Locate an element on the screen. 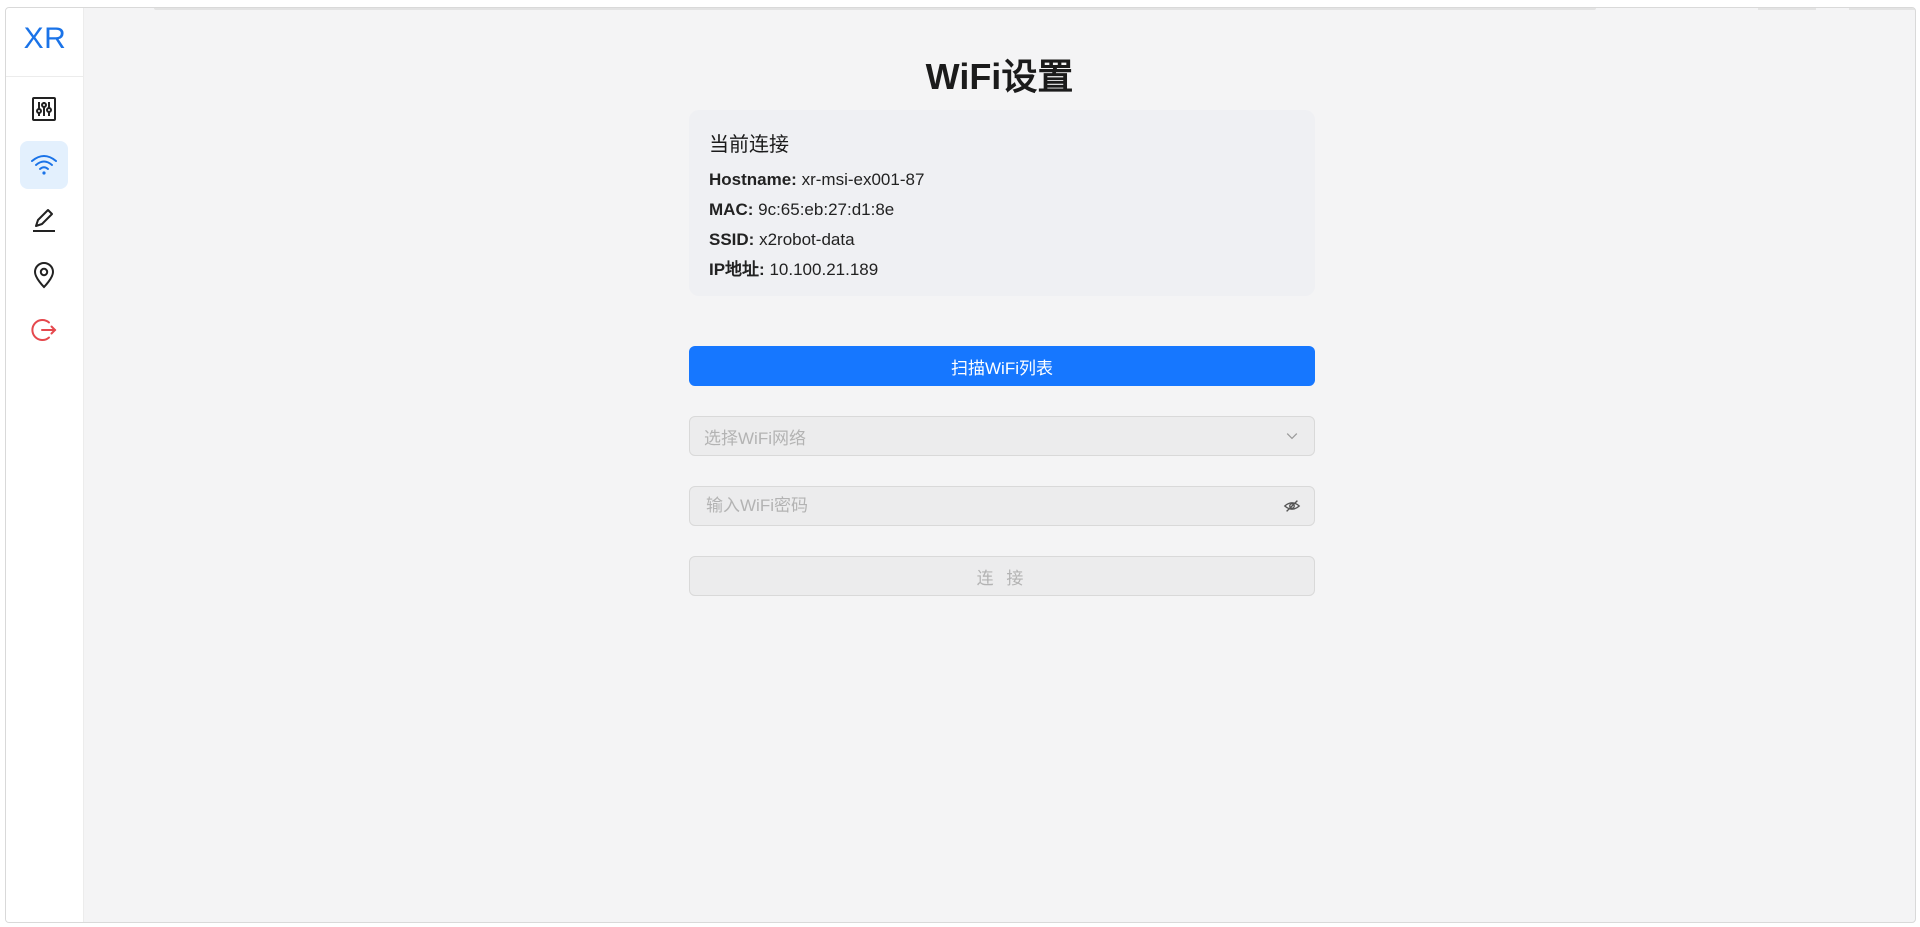 The image size is (1920, 927). sidebar-item-settings is located at coordinates (44, 109).